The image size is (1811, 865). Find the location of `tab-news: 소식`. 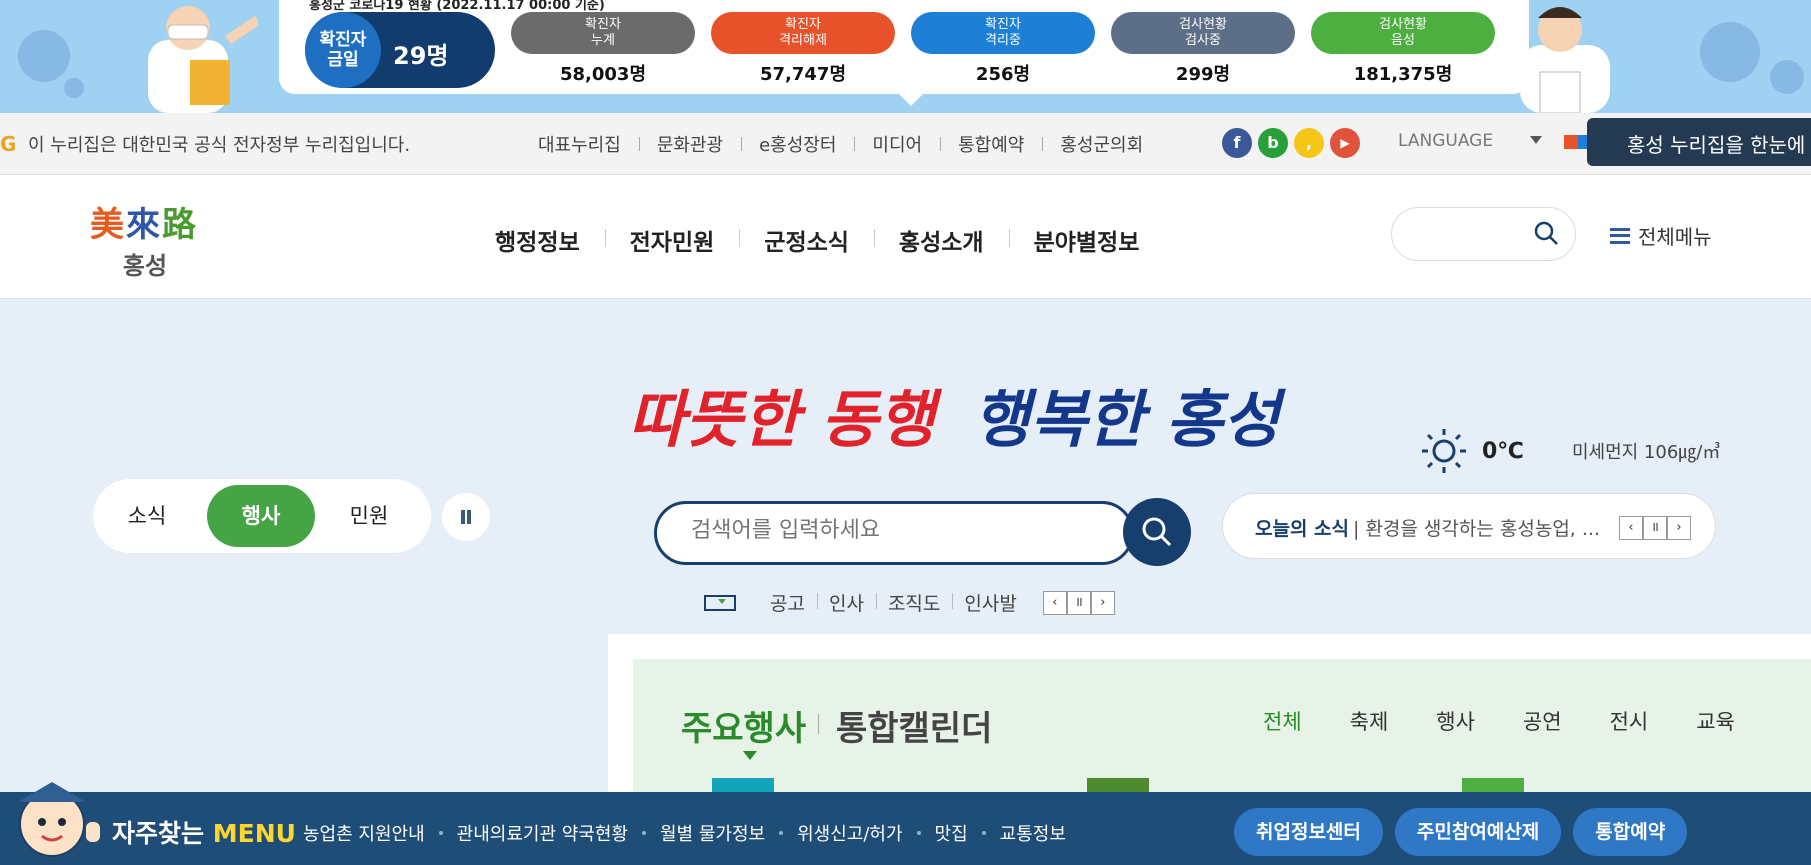

tab-news: 소식 is located at coordinates (147, 516).